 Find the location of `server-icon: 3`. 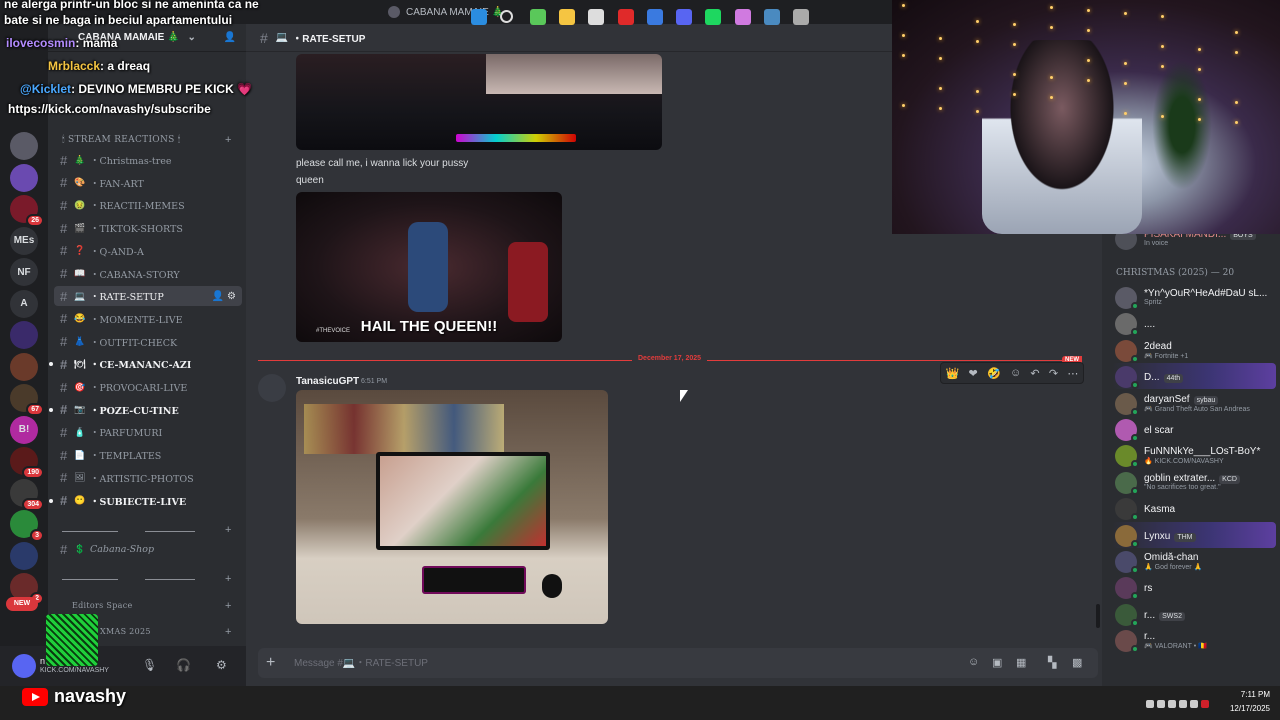

server-icon: 3 is located at coordinates (27, 526).